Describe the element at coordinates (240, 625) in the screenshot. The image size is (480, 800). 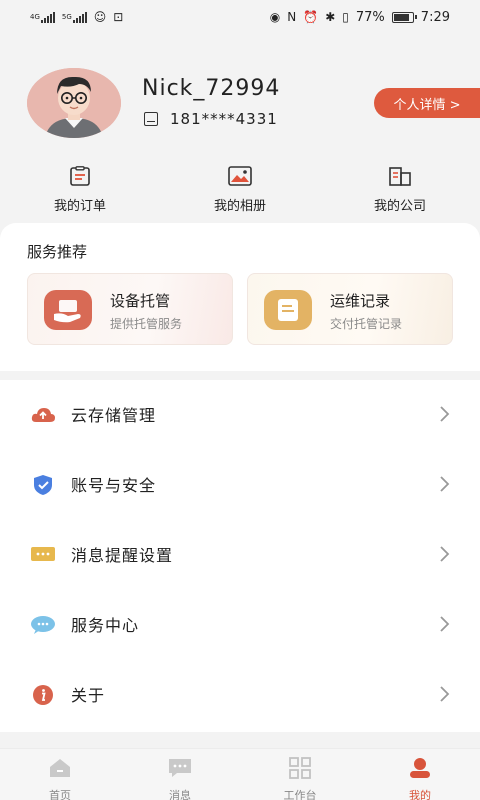
I see `menu-item-service-center: 服务中心` at that location.